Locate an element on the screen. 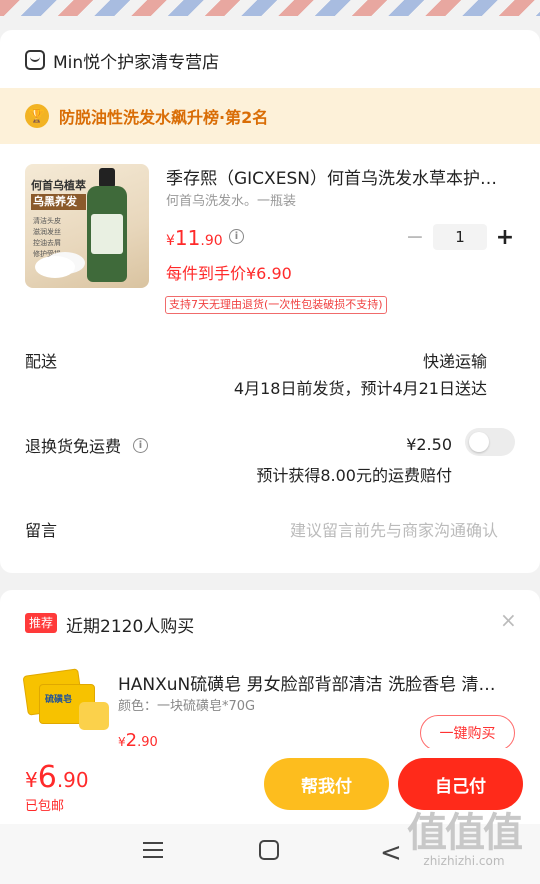 This screenshot has width=540, height=884. soap-bar-shape is located at coordinates (94, 716).